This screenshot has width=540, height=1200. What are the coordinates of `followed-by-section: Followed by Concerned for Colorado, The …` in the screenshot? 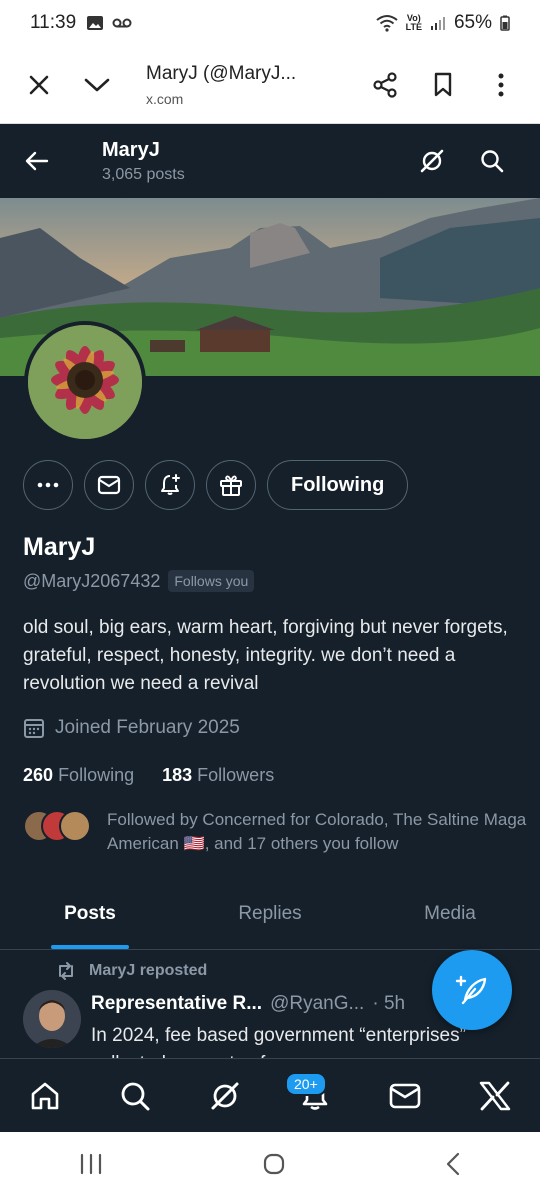 It's located at (275, 832).